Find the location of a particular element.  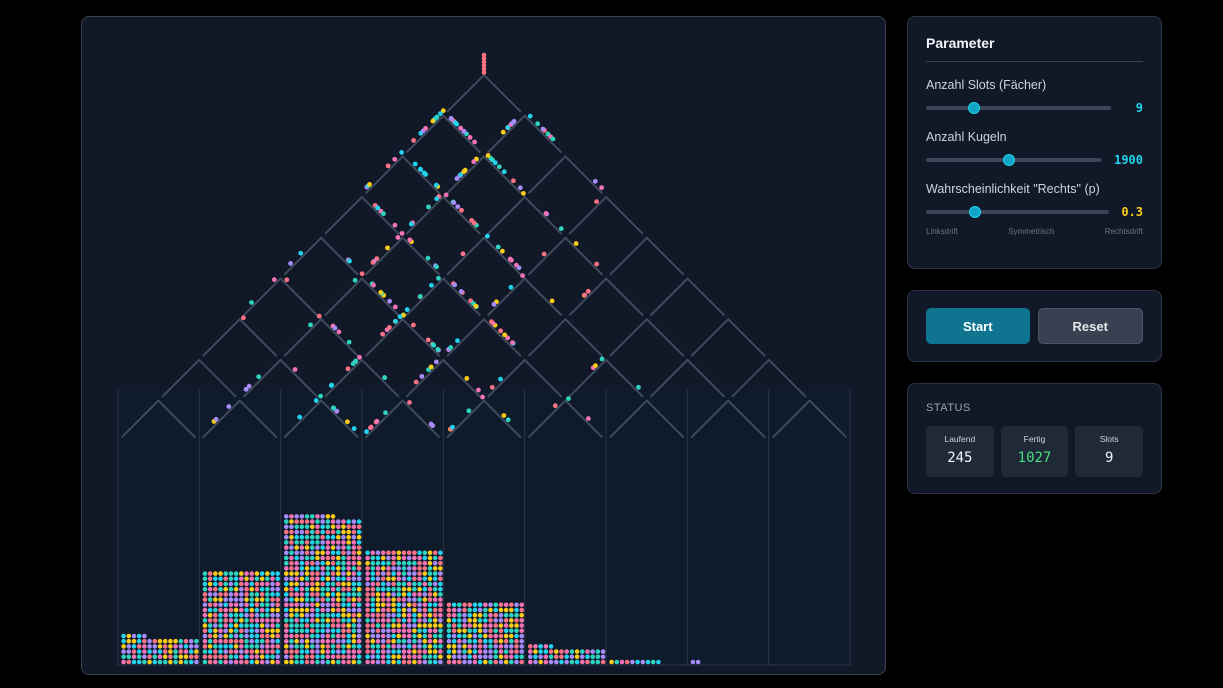

balls-slider-thumb is located at coordinates (1008, 160).